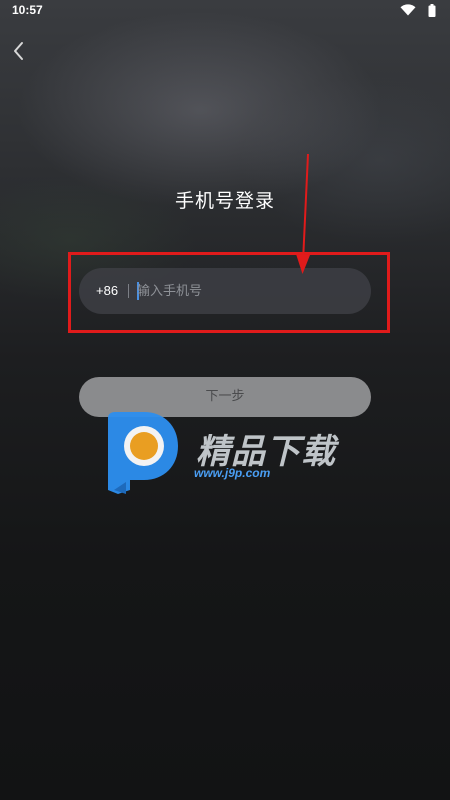  I want to click on watermark-url: www.j9p.com, so click(232, 473).